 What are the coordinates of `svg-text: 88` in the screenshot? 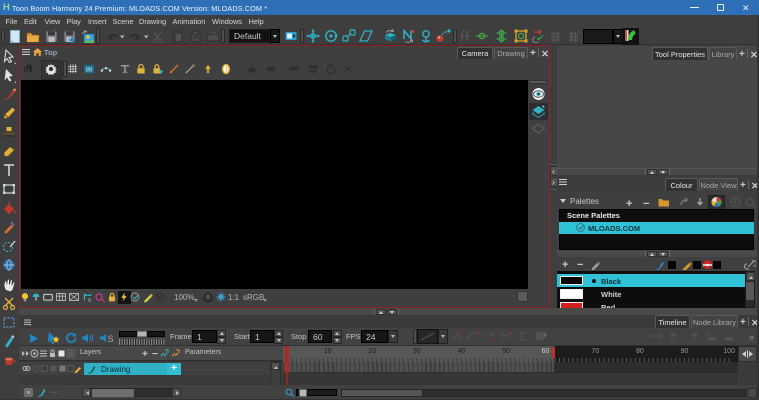 It's located at (89, 69).